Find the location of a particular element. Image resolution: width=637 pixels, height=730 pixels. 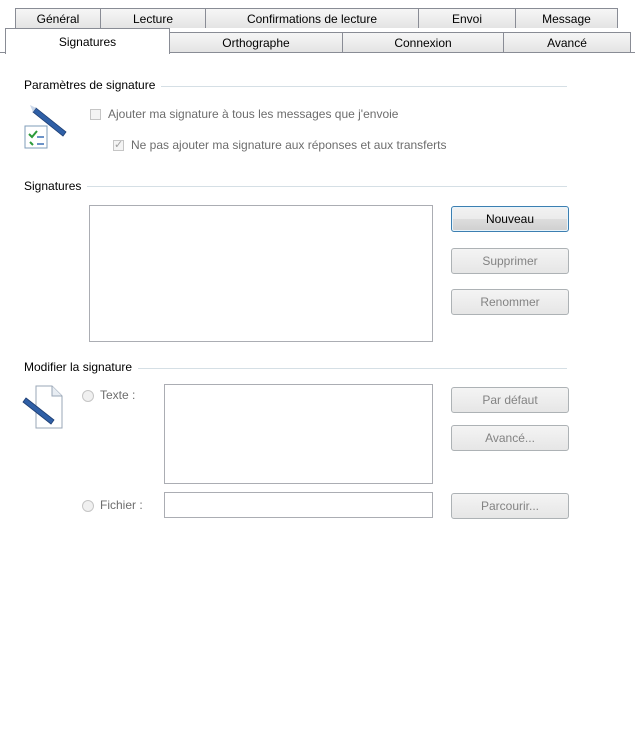

tab-signatures: Signatures is located at coordinates (87, 41).